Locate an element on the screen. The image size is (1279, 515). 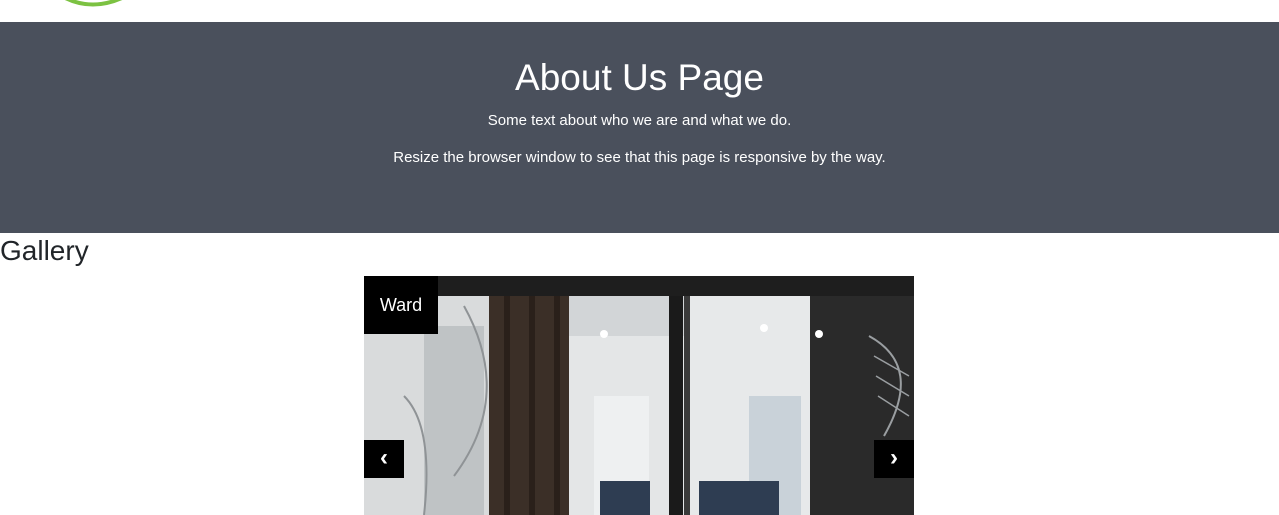
gallery-heading: Gallery is located at coordinates (44, 250).